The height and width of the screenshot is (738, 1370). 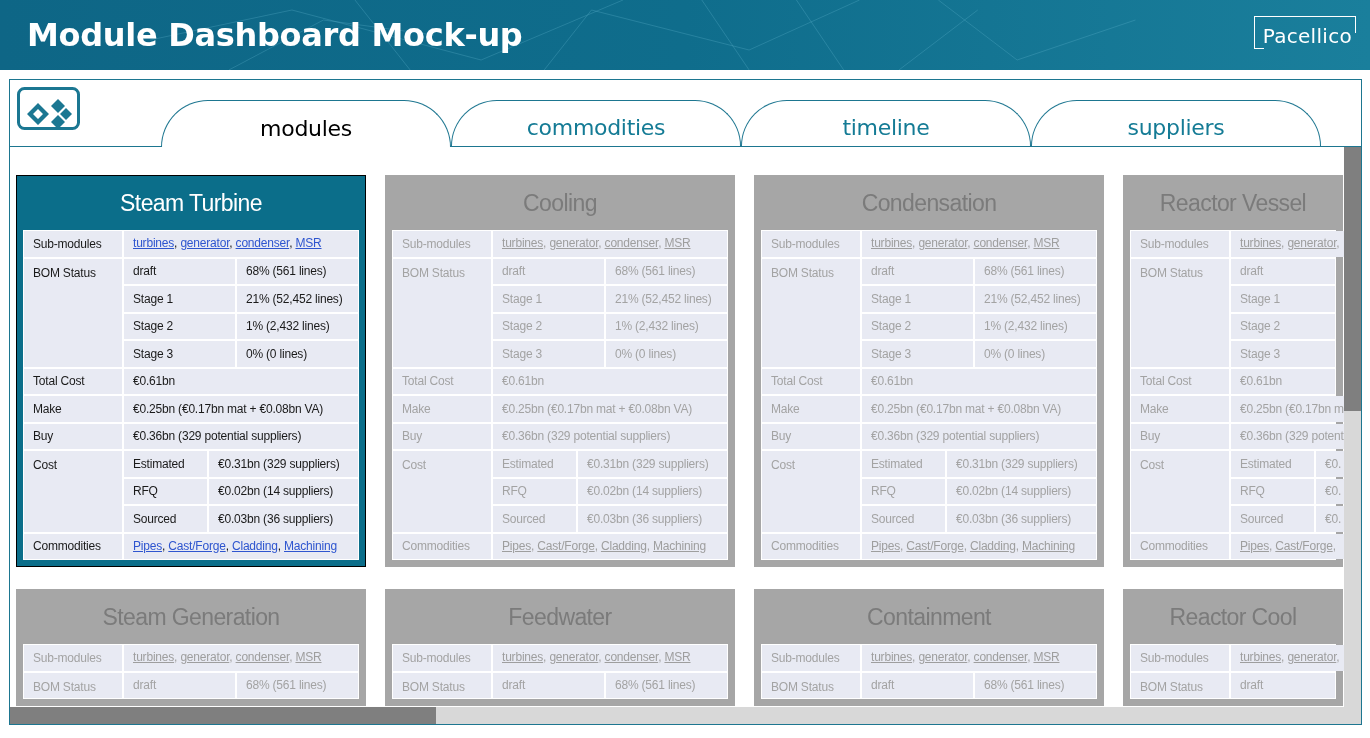 I want to click on horizontal-scrollbar, so click(x=677, y=715).